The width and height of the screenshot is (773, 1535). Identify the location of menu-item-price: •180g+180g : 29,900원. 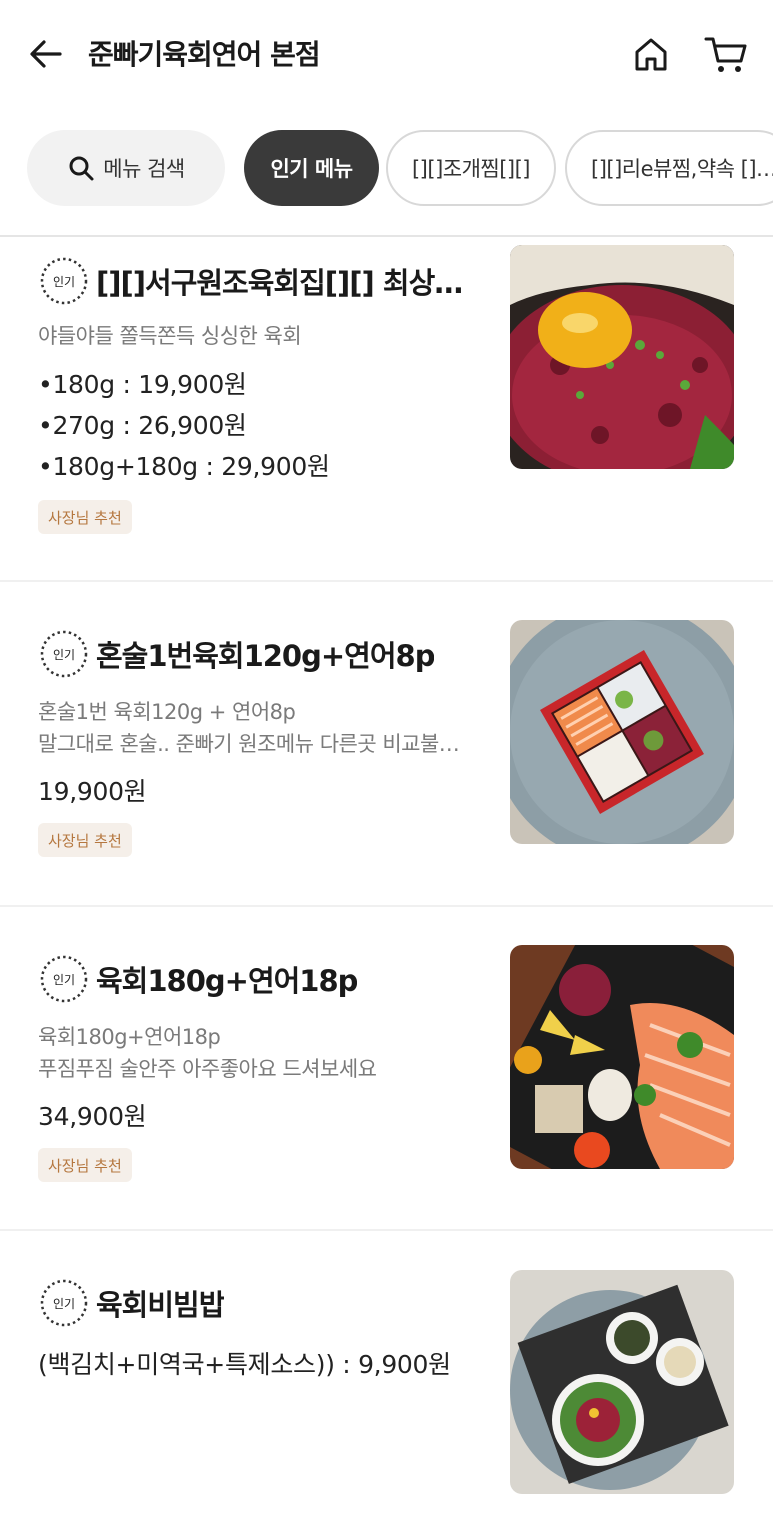
(184, 466).